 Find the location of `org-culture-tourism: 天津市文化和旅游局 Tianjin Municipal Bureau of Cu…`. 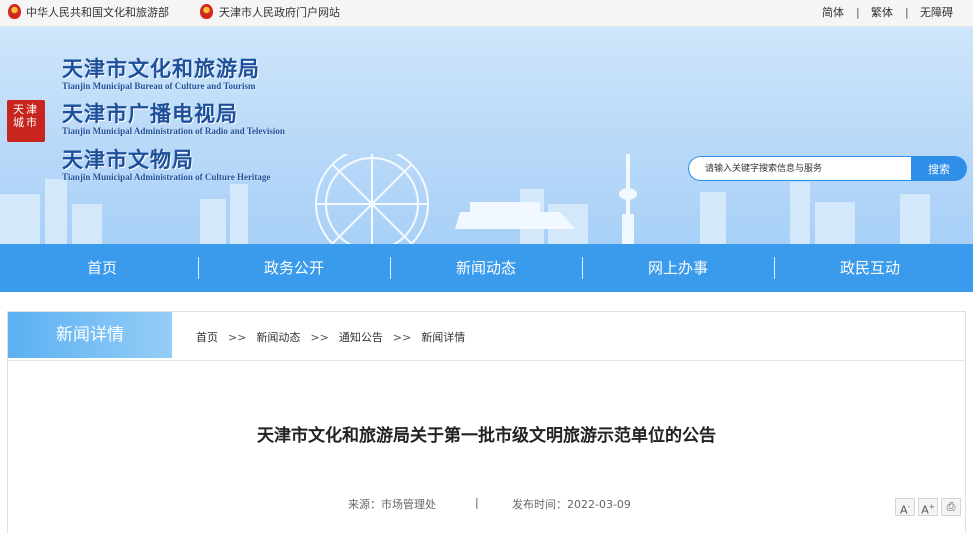

org-culture-tourism: 天津市文化和旅游局 Tianjin Municipal Bureau of Cu… is located at coordinates (161, 74).